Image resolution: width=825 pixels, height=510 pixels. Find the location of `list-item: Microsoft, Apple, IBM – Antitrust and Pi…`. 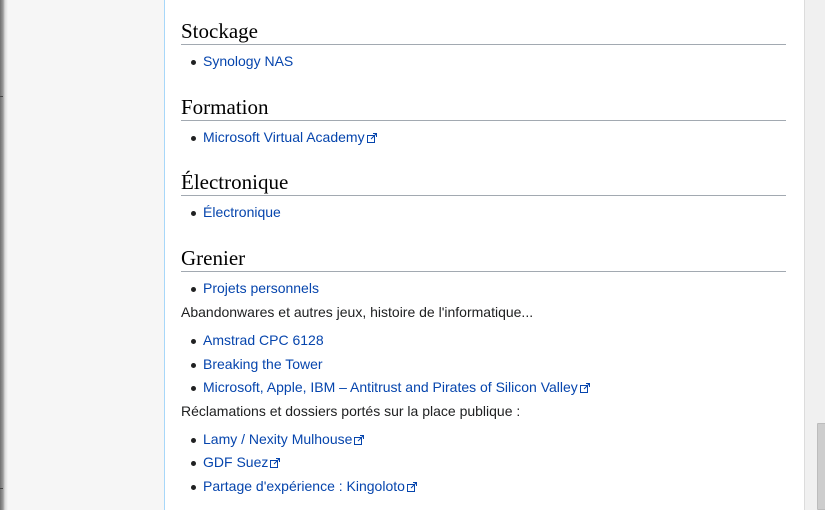

list-item: Microsoft, Apple, IBM – Antitrust and Pi… is located at coordinates (483, 387).